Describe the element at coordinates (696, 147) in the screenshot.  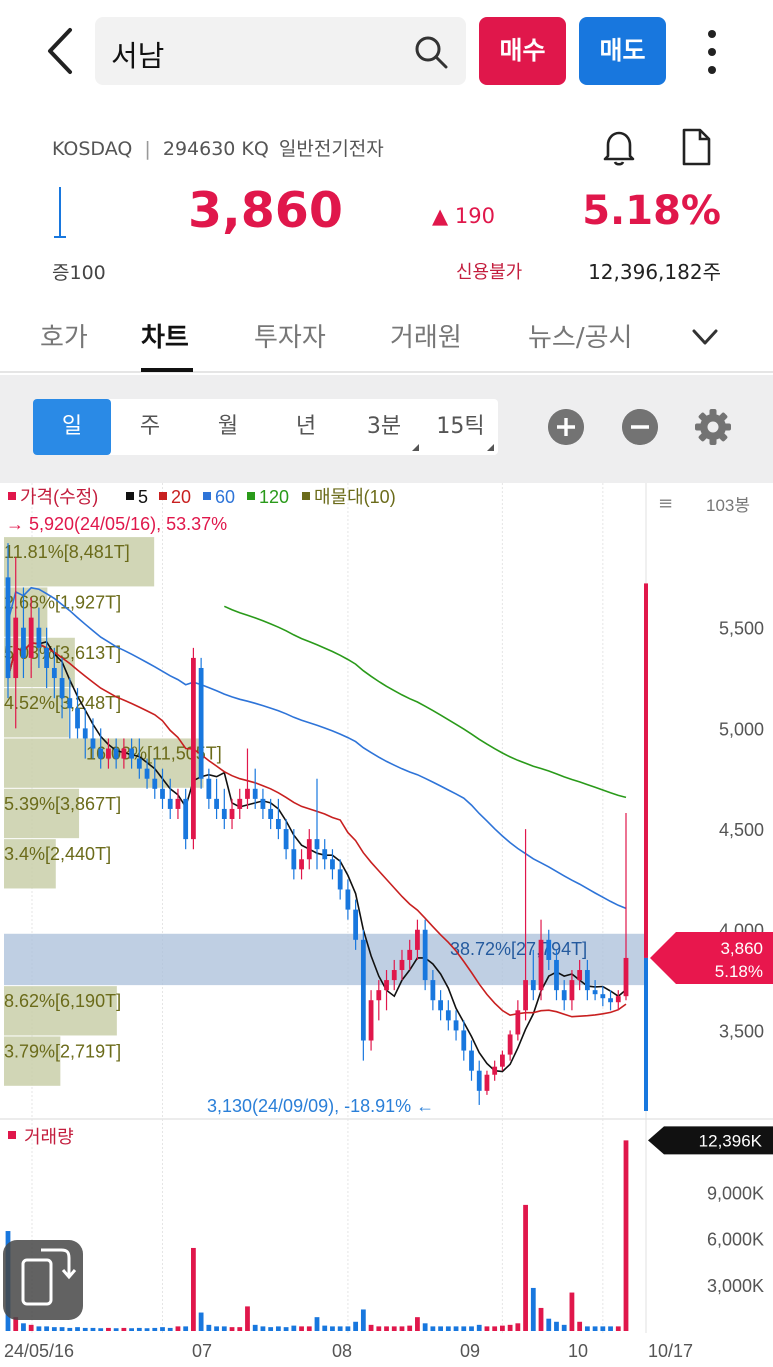
I see `document-icon` at that location.